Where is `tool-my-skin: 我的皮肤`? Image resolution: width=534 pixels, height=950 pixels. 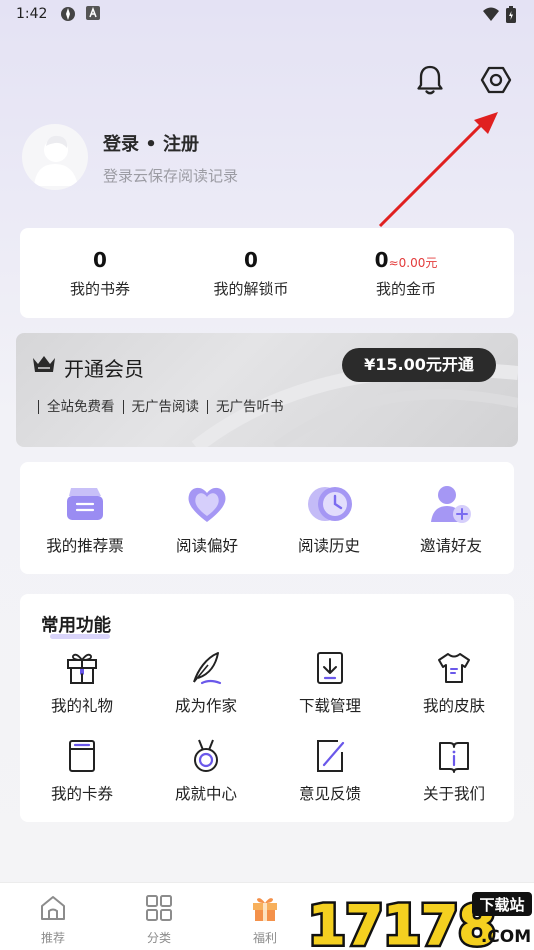
tool-my-skin: 我的皮肤 is located at coordinates (454, 690).